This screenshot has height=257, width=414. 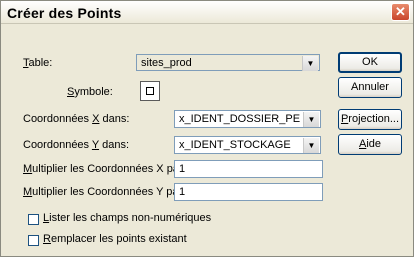 I want to click on symbole-button, so click(x=150, y=91).